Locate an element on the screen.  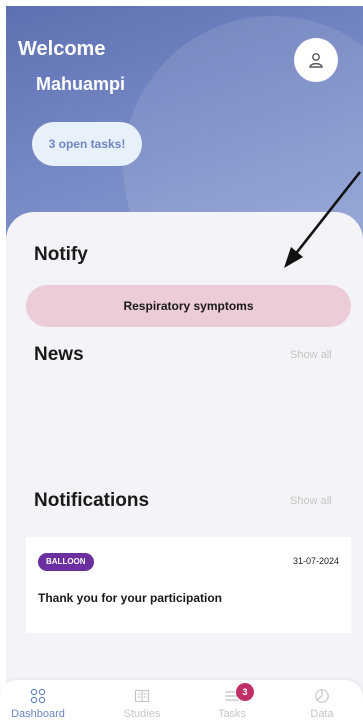
notification-text: Thank you for your participation is located at coordinates (130, 598).